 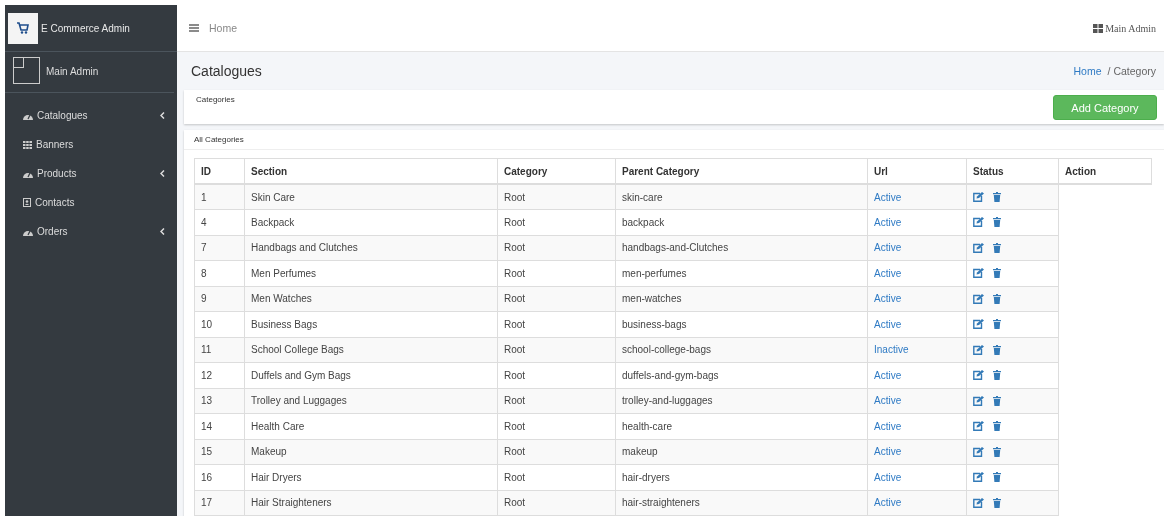 I want to click on table-cell: Health Care, so click(x=371, y=426).